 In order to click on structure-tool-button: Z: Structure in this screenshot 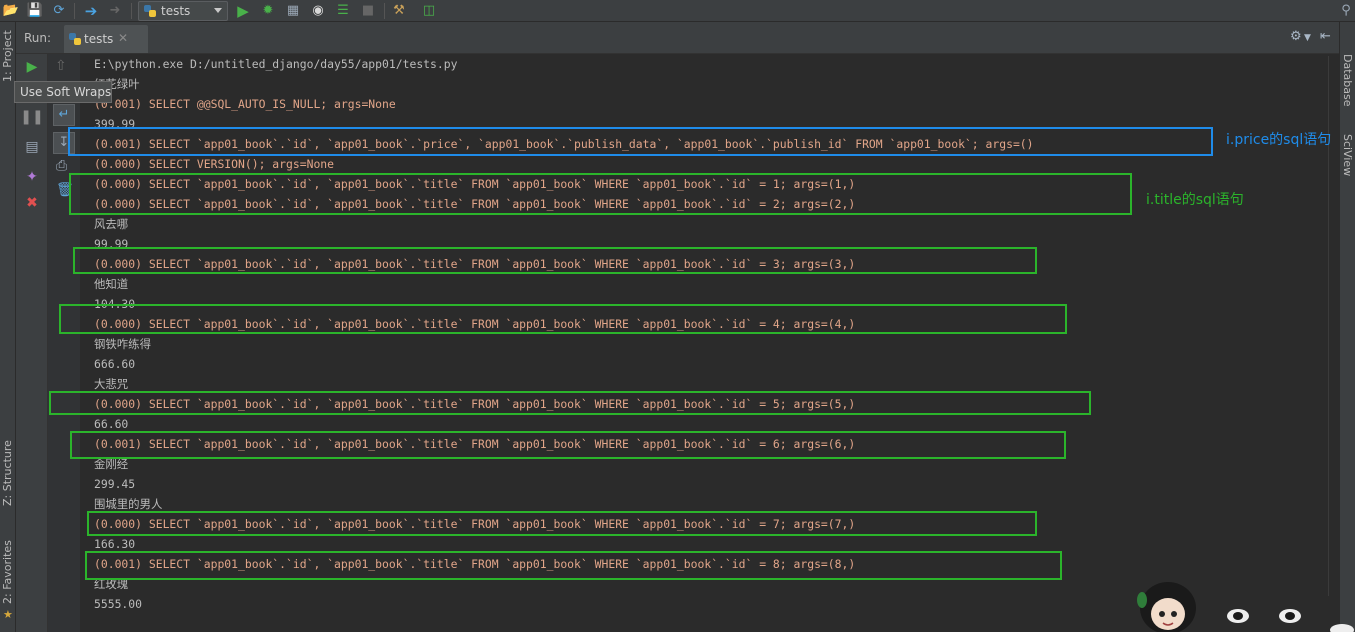, I will do `click(7, 473)`.